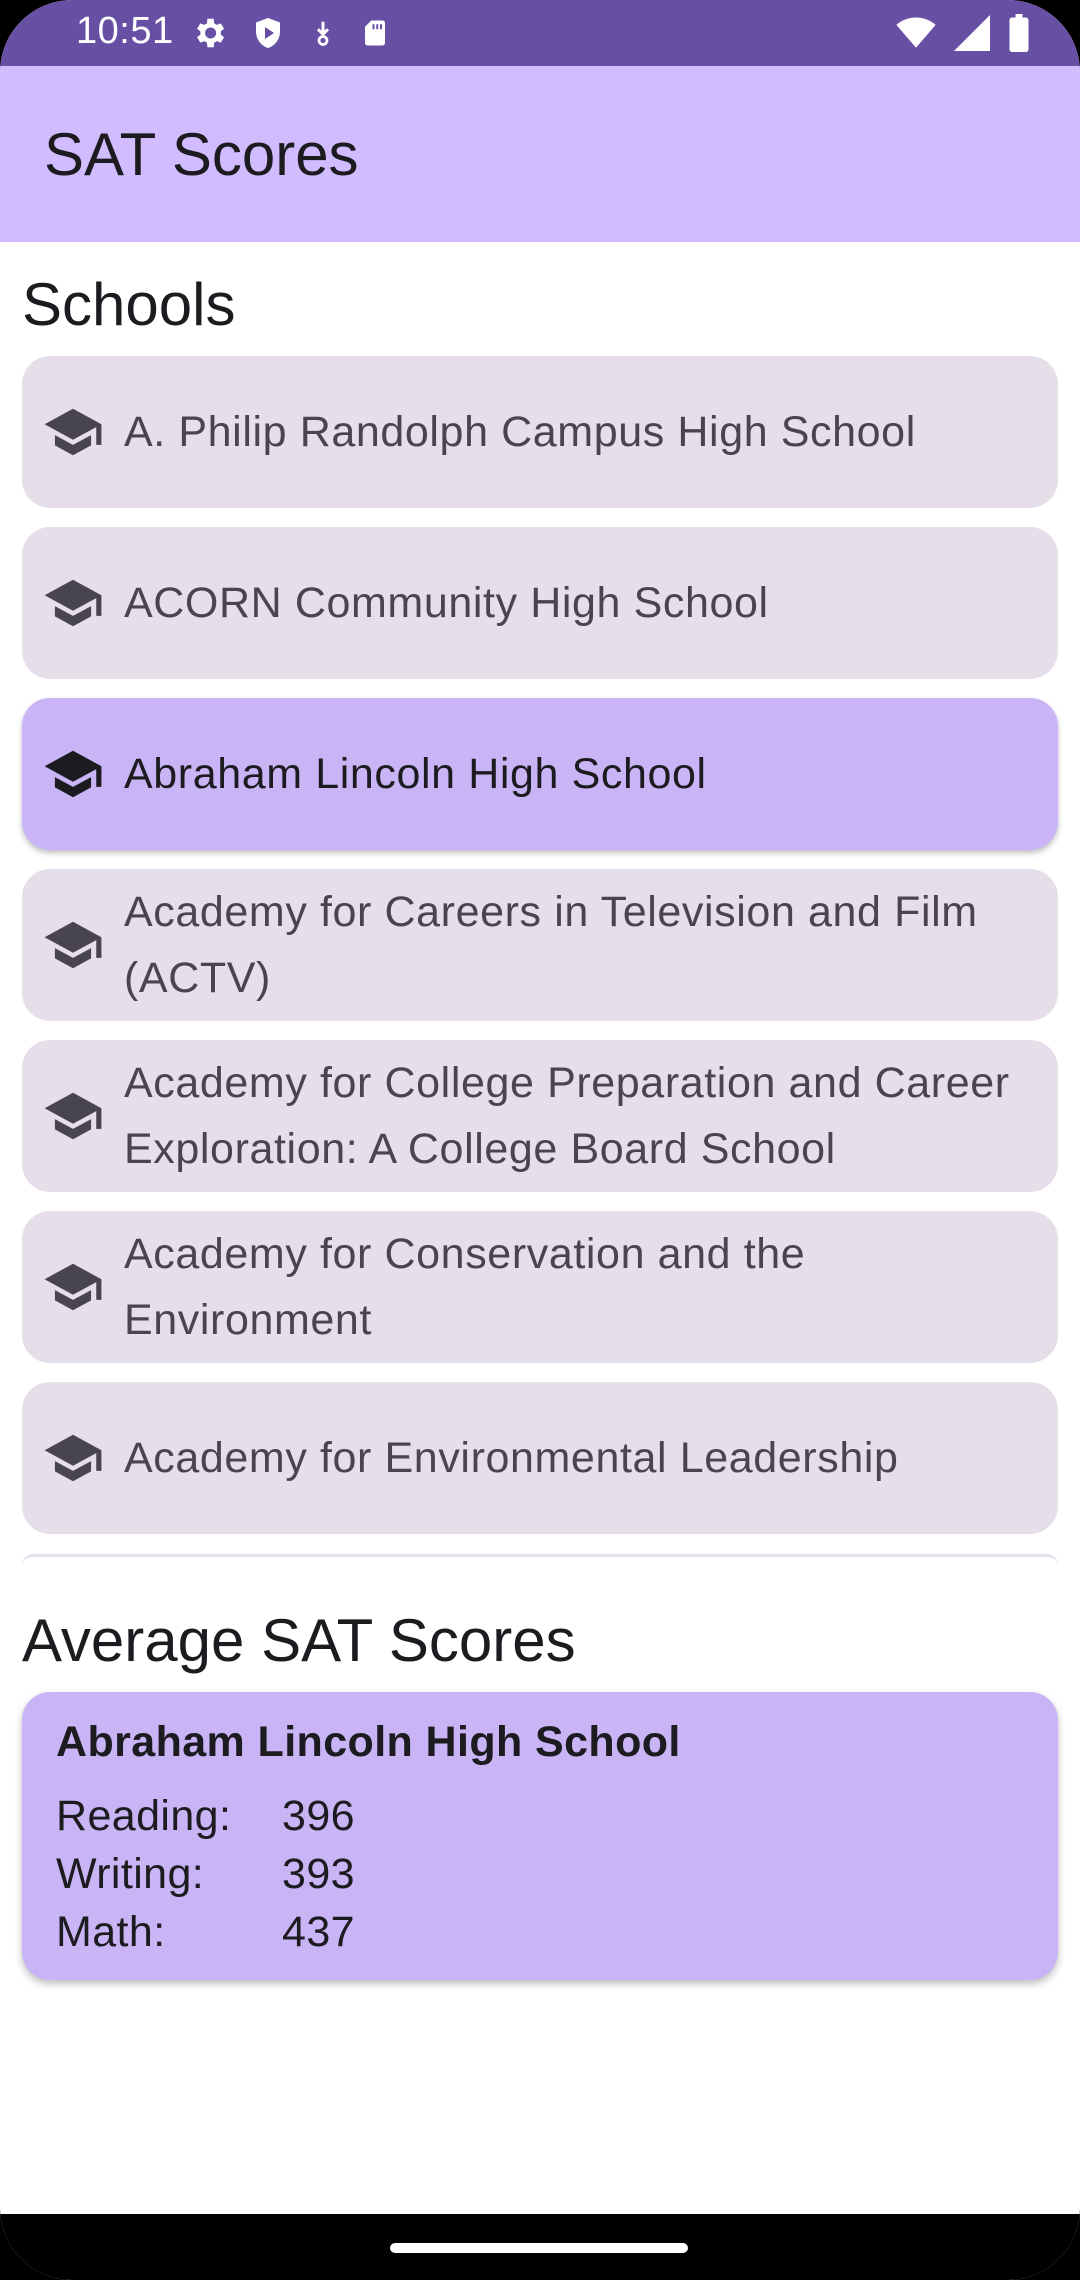  What do you see at coordinates (540, 154) in the screenshot?
I see `top-app-bar: SAT Scores` at bounding box center [540, 154].